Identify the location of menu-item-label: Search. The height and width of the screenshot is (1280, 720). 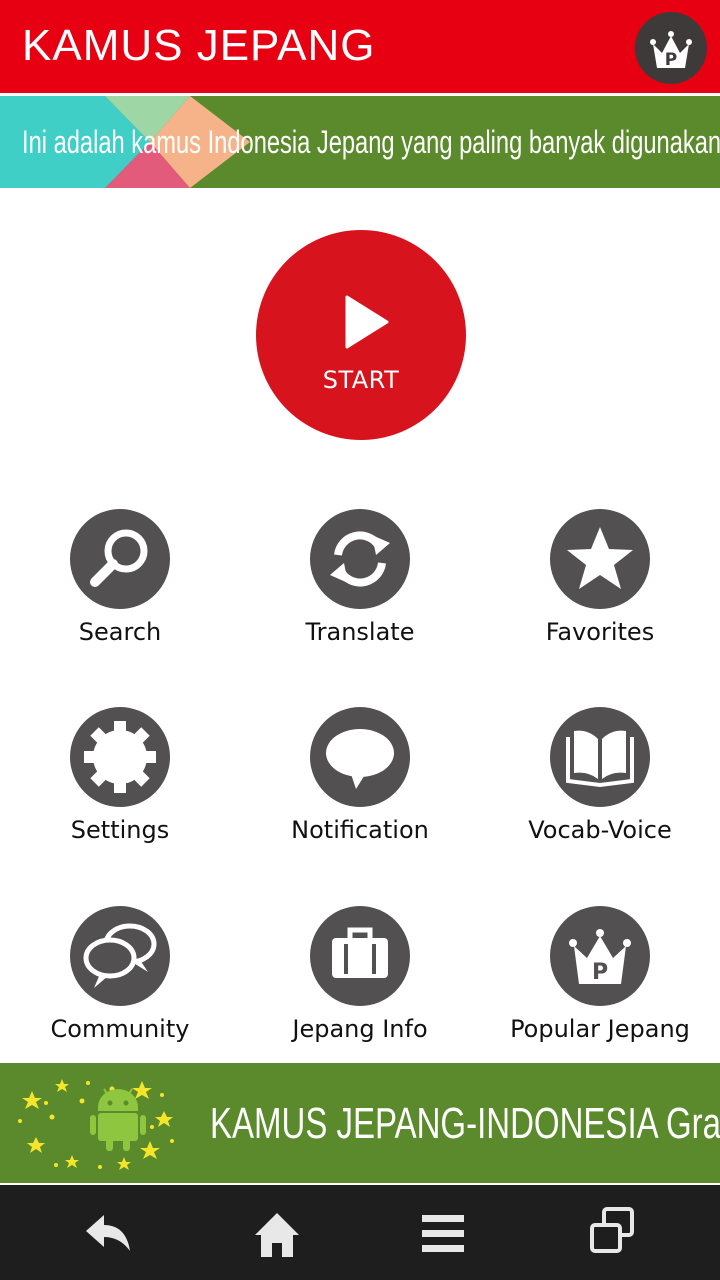
(120, 632).